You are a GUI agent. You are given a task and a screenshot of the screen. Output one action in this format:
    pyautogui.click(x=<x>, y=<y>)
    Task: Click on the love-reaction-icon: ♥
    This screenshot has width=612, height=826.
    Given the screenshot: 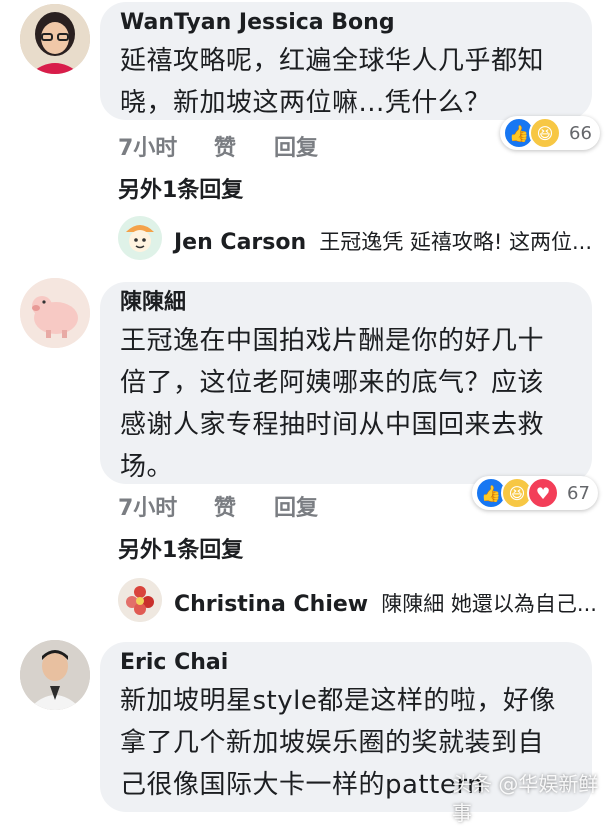 What is the action you would take?
    pyautogui.click(x=543, y=493)
    